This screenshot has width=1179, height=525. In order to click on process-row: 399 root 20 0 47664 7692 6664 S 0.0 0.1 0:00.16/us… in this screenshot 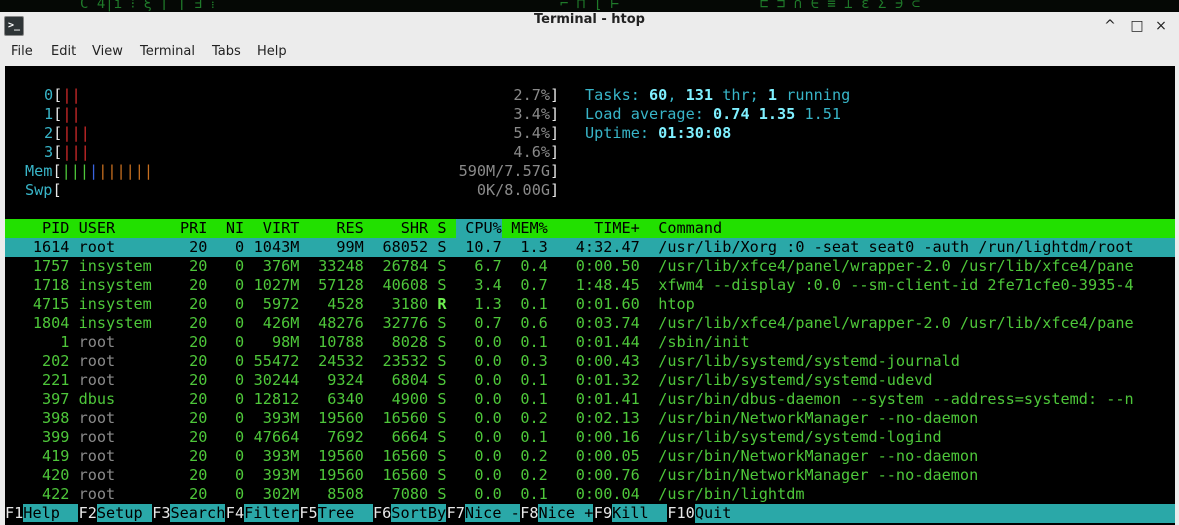, I will do `click(590, 437)`.